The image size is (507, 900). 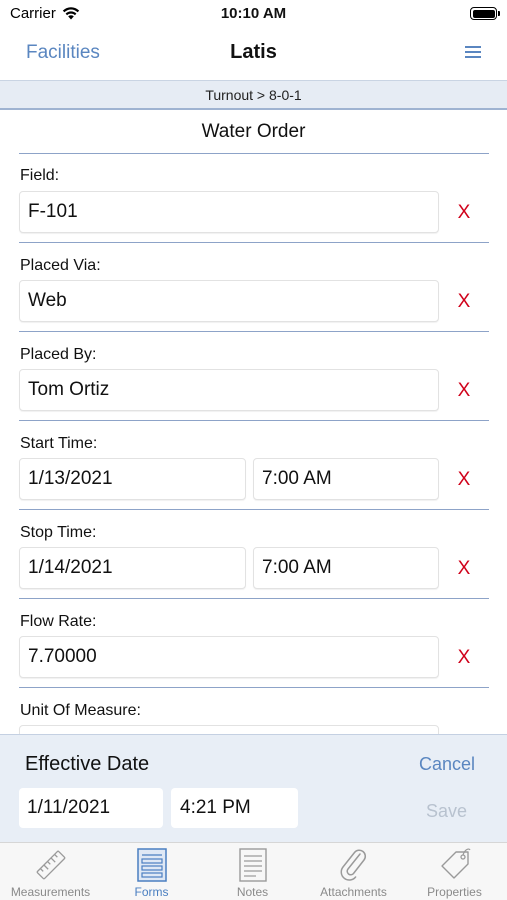 What do you see at coordinates (80, 710) in the screenshot?
I see `unit-of-measure-label: Unit Of Measure:` at bounding box center [80, 710].